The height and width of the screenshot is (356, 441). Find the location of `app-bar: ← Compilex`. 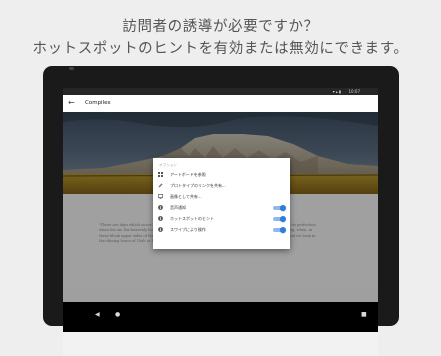

app-bar: ← Compilex is located at coordinates (220, 103).